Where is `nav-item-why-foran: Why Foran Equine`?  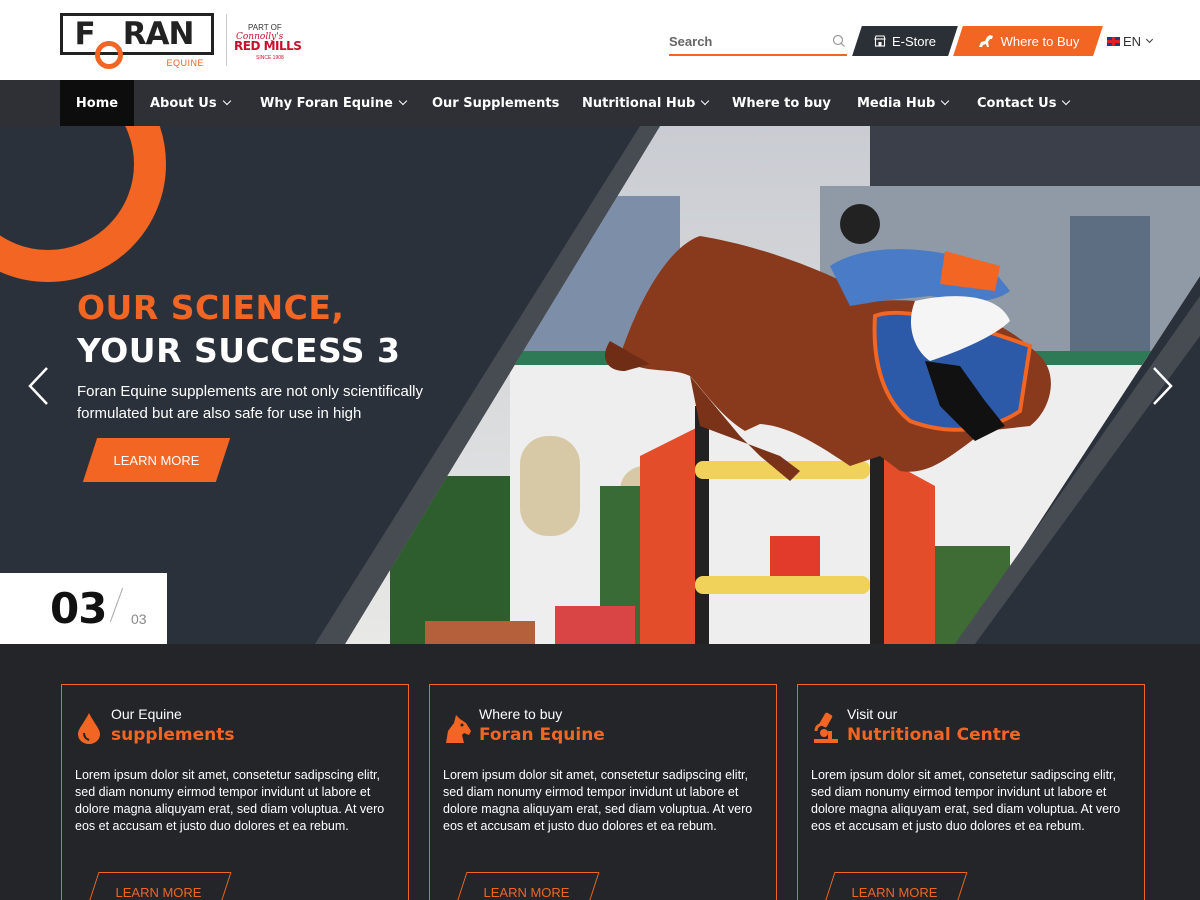 nav-item-why-foran: Why Foran Equine is located at coordinates (334, 103).